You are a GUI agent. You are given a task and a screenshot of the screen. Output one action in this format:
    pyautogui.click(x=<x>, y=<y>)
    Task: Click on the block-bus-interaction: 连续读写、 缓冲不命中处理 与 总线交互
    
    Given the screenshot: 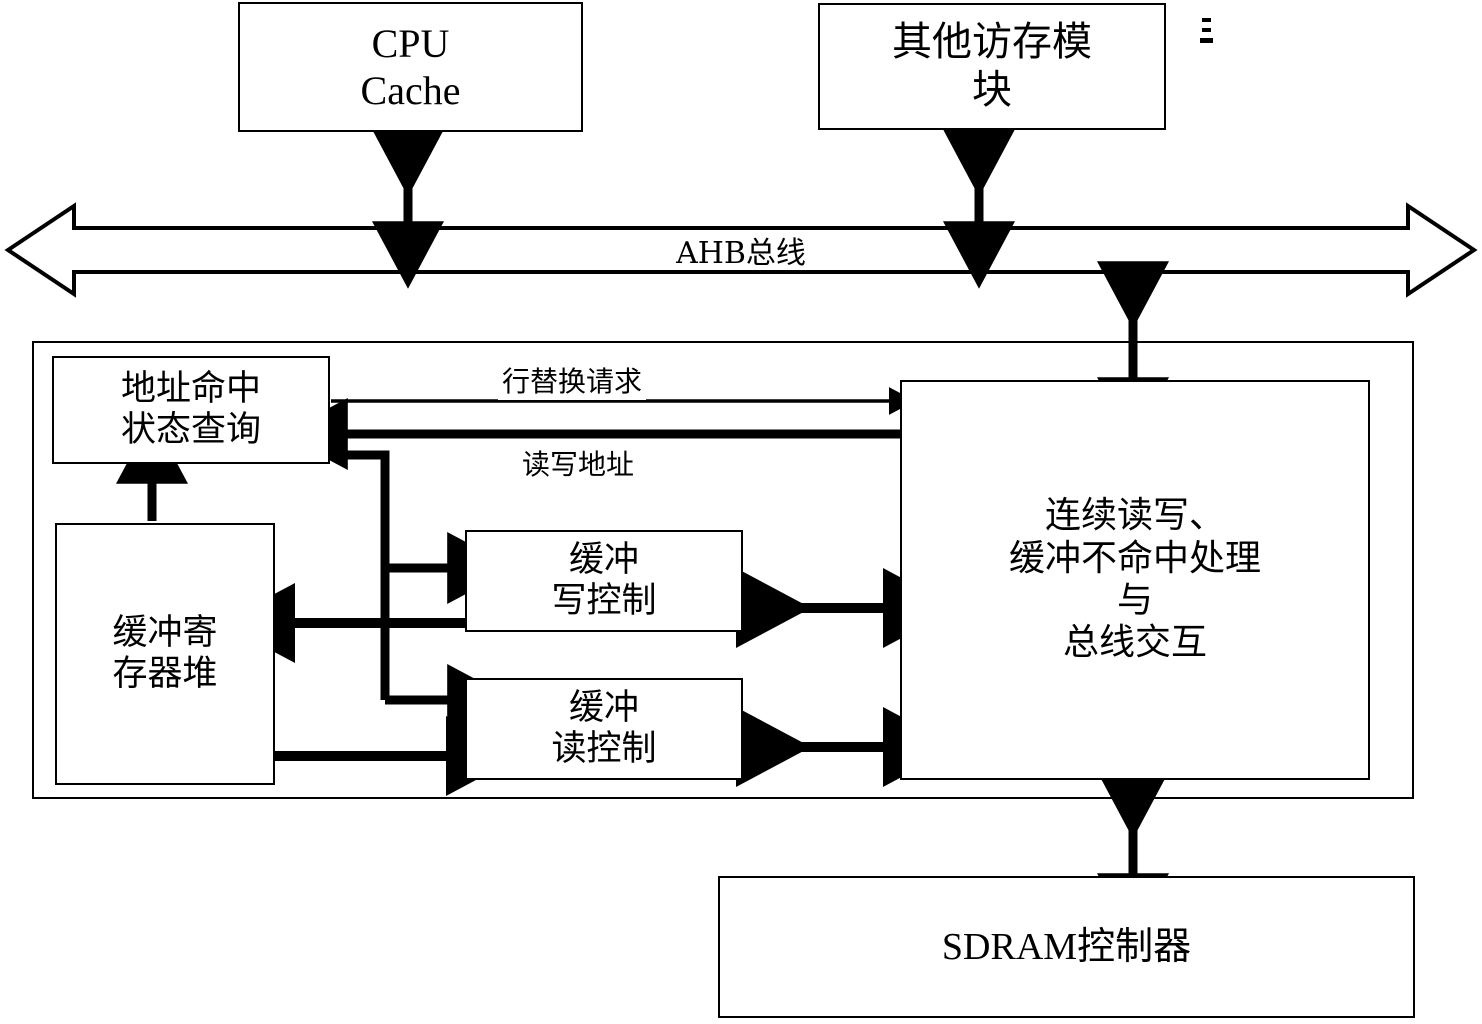 What is the action you would take?
    pyautogui.click(x=1135, y=580)
    